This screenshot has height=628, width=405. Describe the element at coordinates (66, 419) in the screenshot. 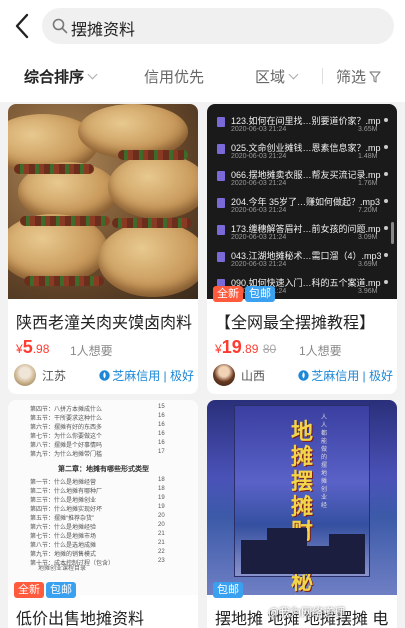

I see `doc-line: 第五节：干所要求这种什么` at that location.